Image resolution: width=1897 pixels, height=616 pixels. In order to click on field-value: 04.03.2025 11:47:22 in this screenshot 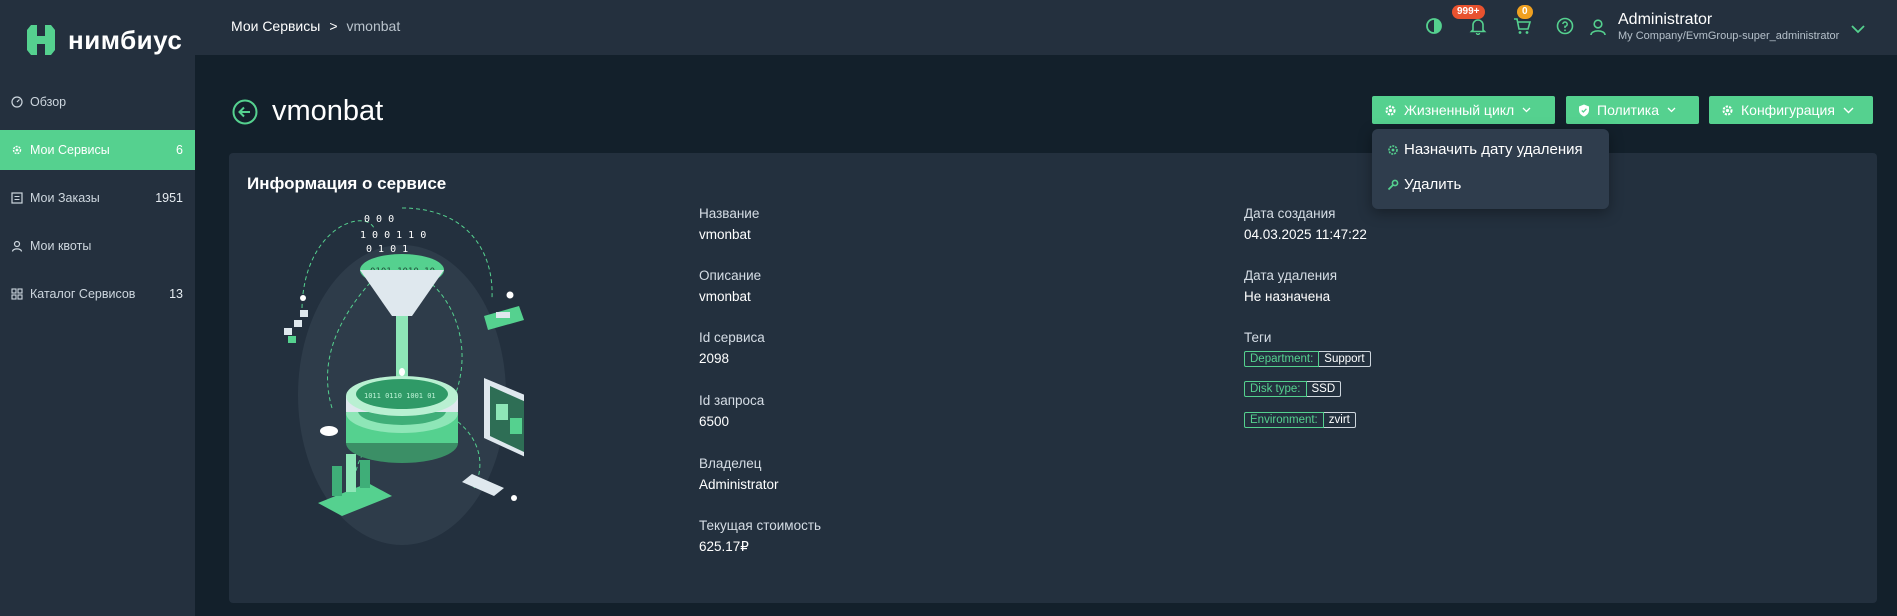, I will do `click(1305, 234)`.